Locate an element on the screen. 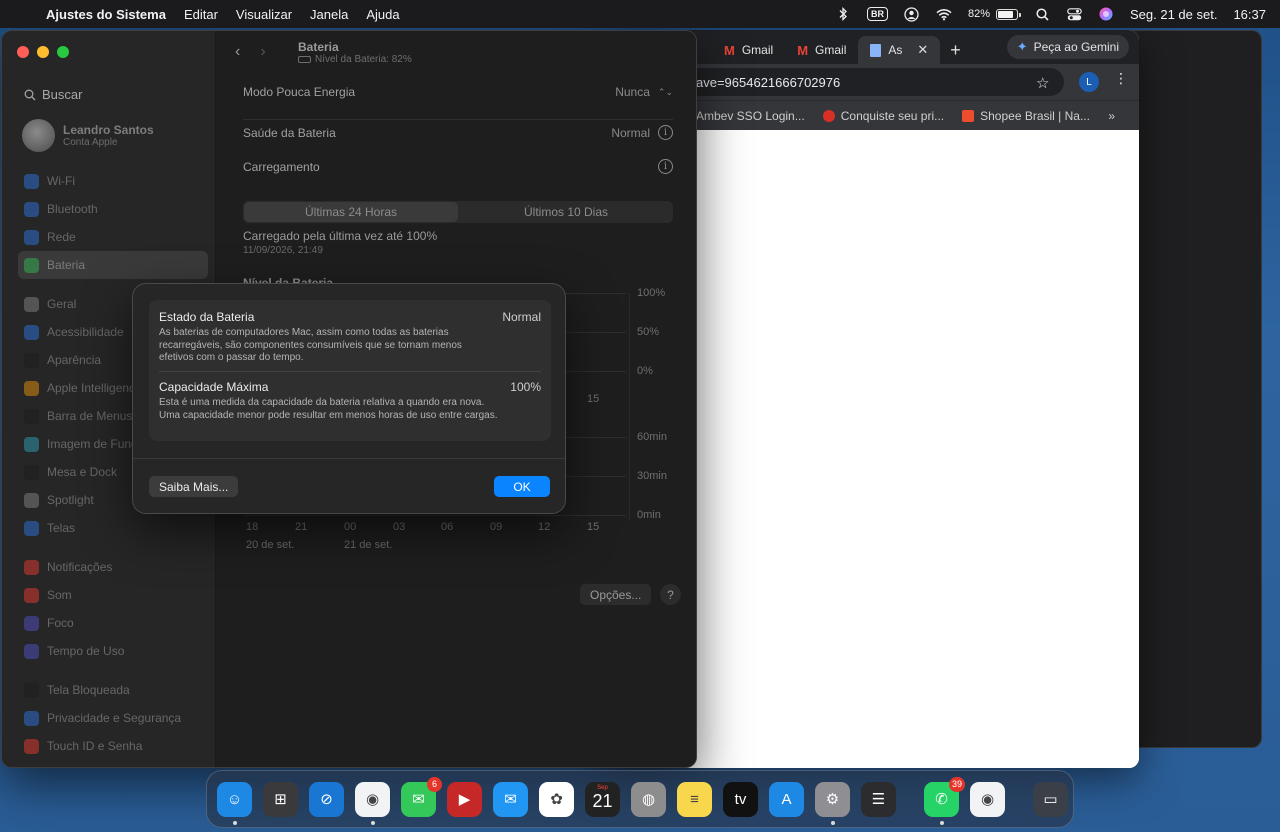 The width and height of the screenshot is (1280, 832). battery-status: 82% is located at coordinates (994, 14).